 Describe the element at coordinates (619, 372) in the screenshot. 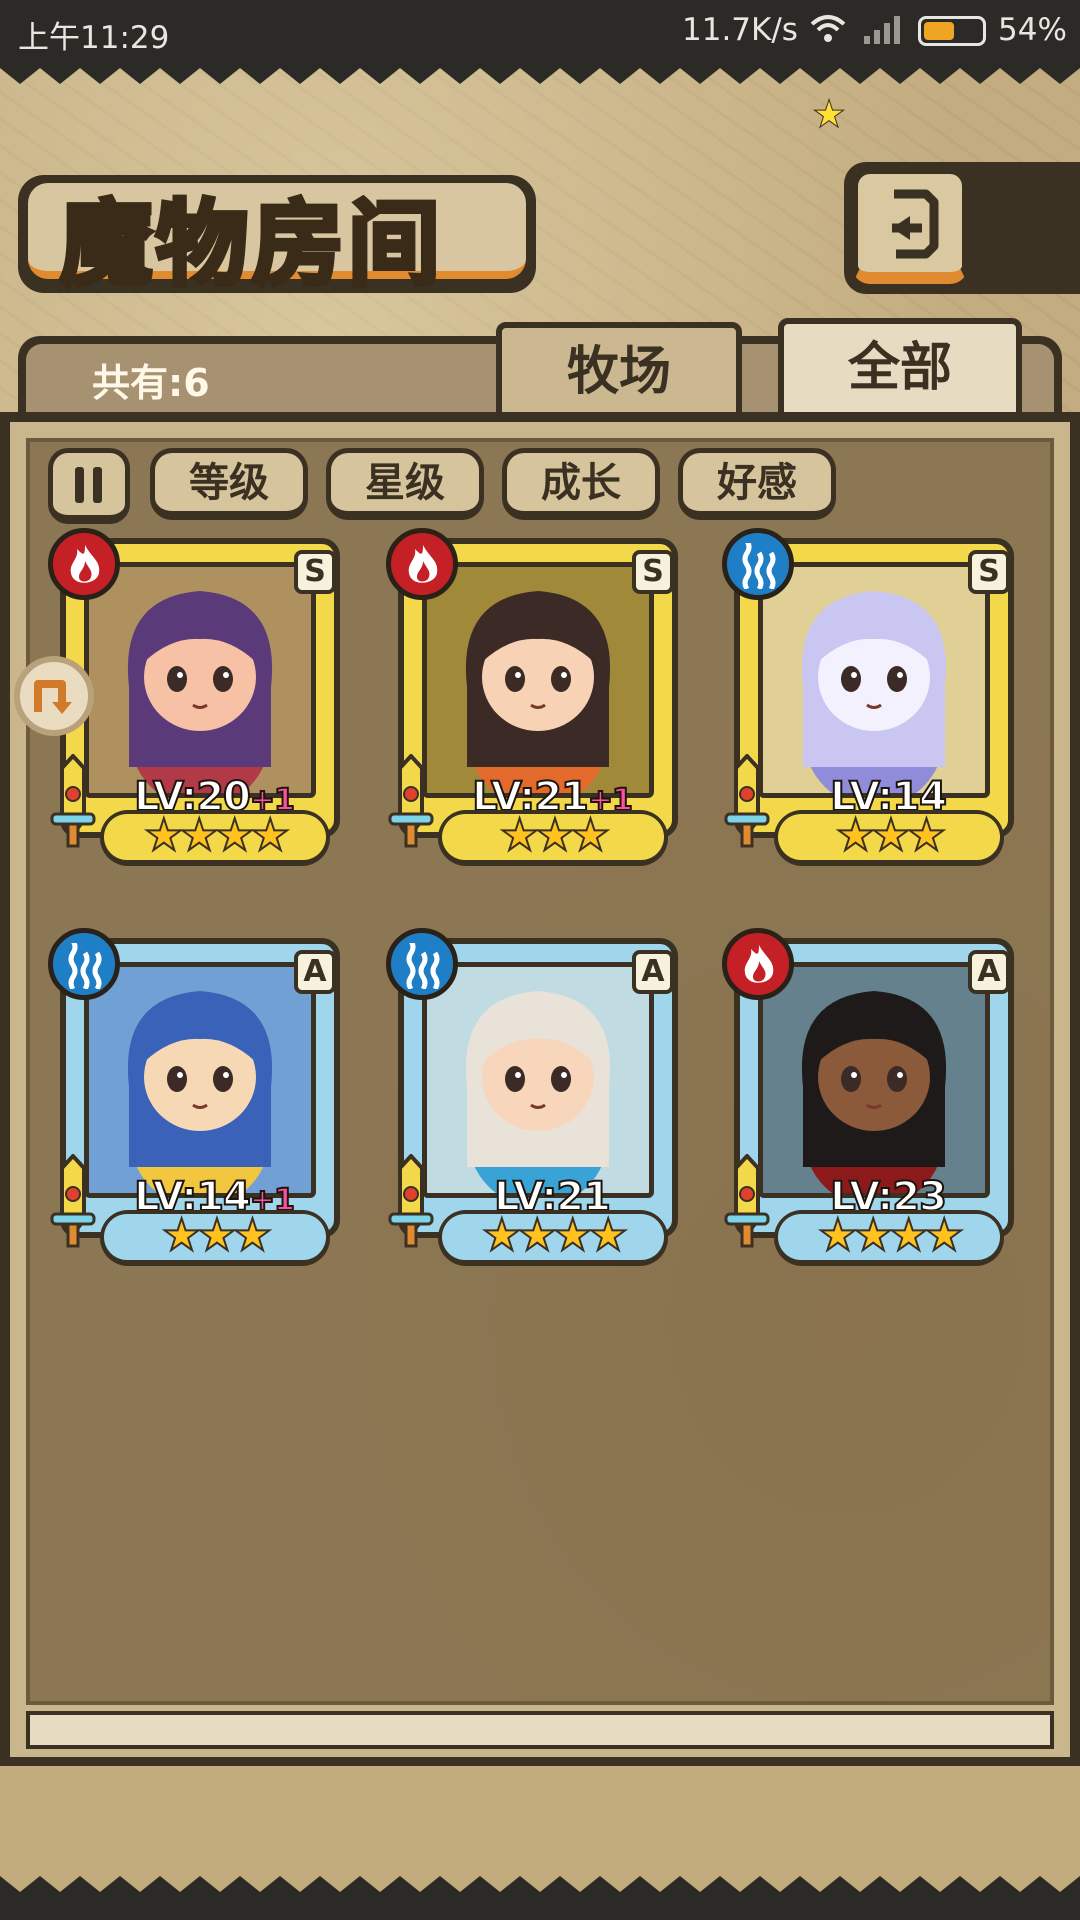

I see `tab-ranch: 牧场` at that location.